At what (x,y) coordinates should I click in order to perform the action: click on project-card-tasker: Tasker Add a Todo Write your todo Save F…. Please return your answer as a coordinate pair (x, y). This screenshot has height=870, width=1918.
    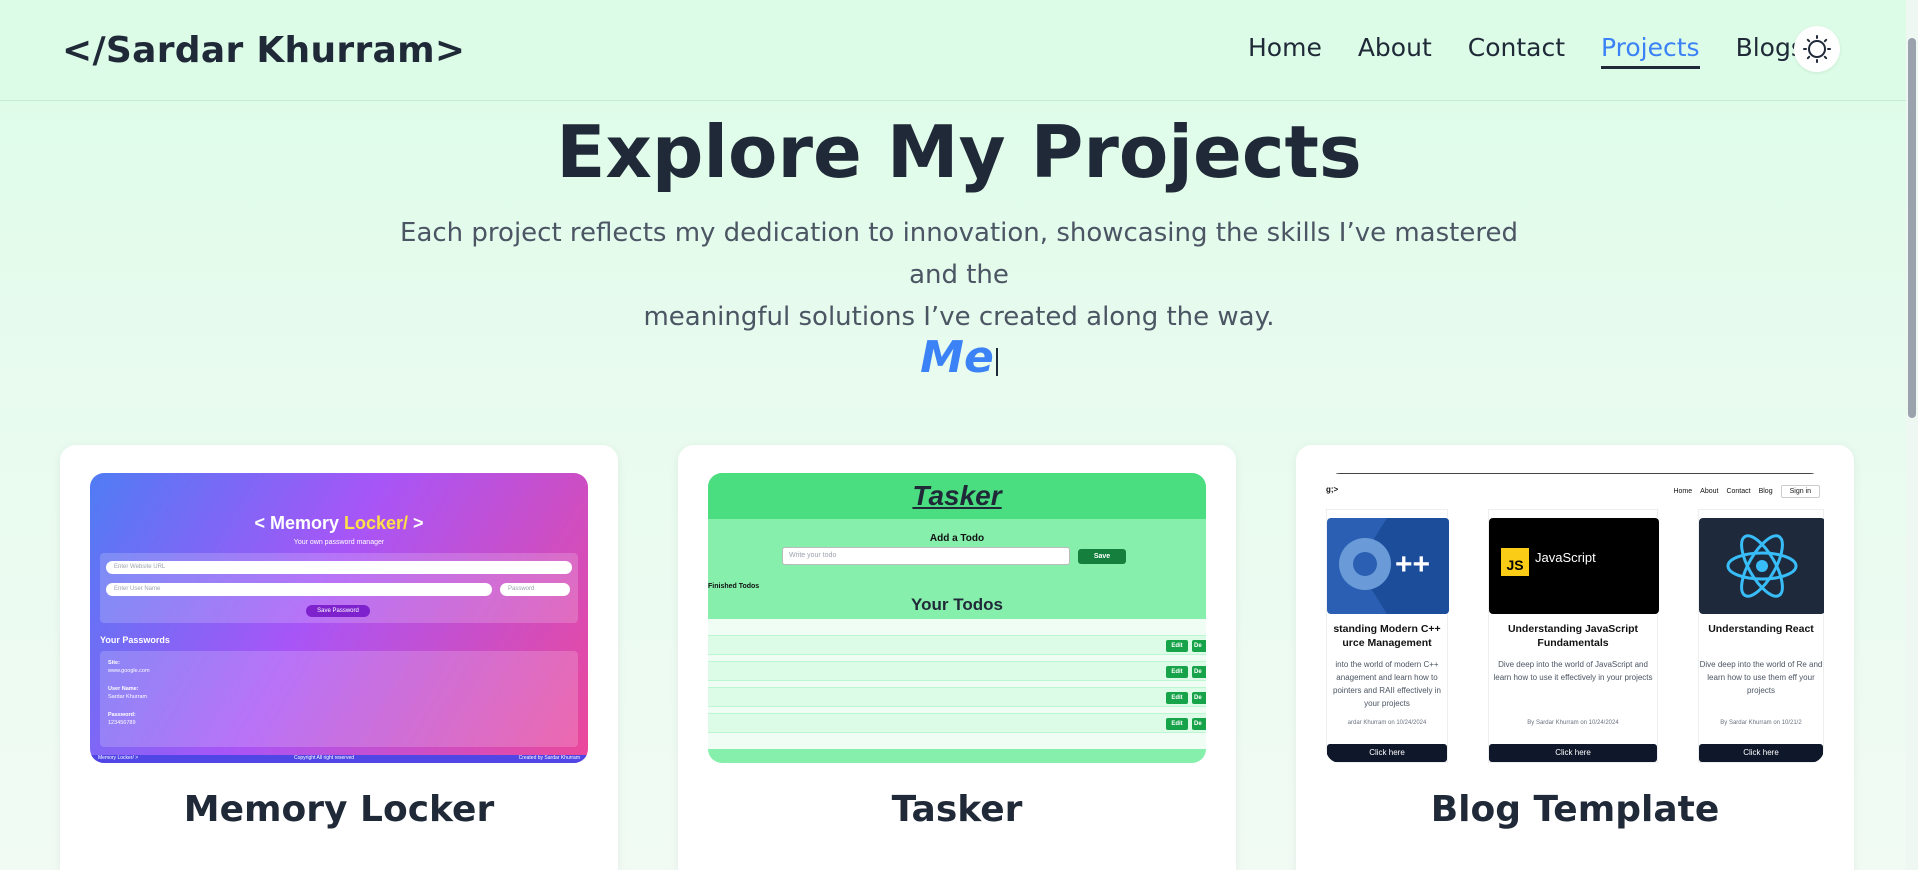
    Looking at the image, I should click on (957, 657).